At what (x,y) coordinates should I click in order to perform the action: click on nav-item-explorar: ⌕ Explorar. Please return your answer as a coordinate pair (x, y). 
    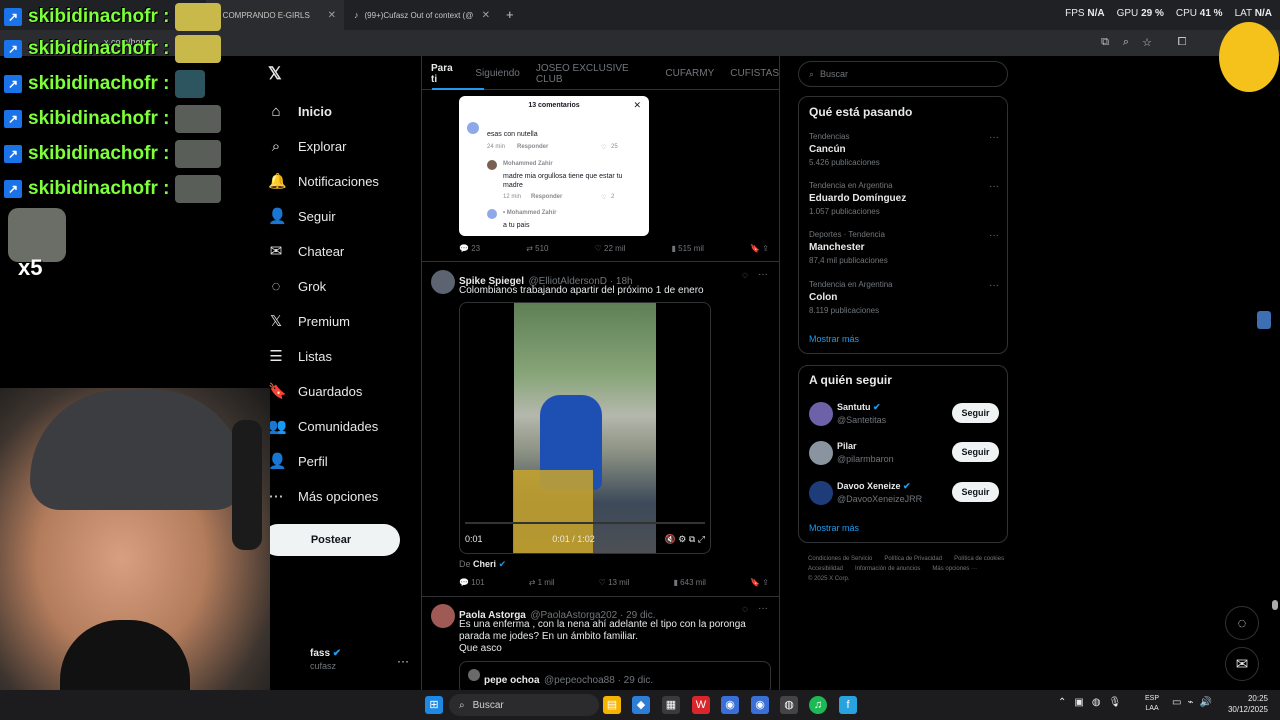
    Looking at the image, I should click on (307, 146).